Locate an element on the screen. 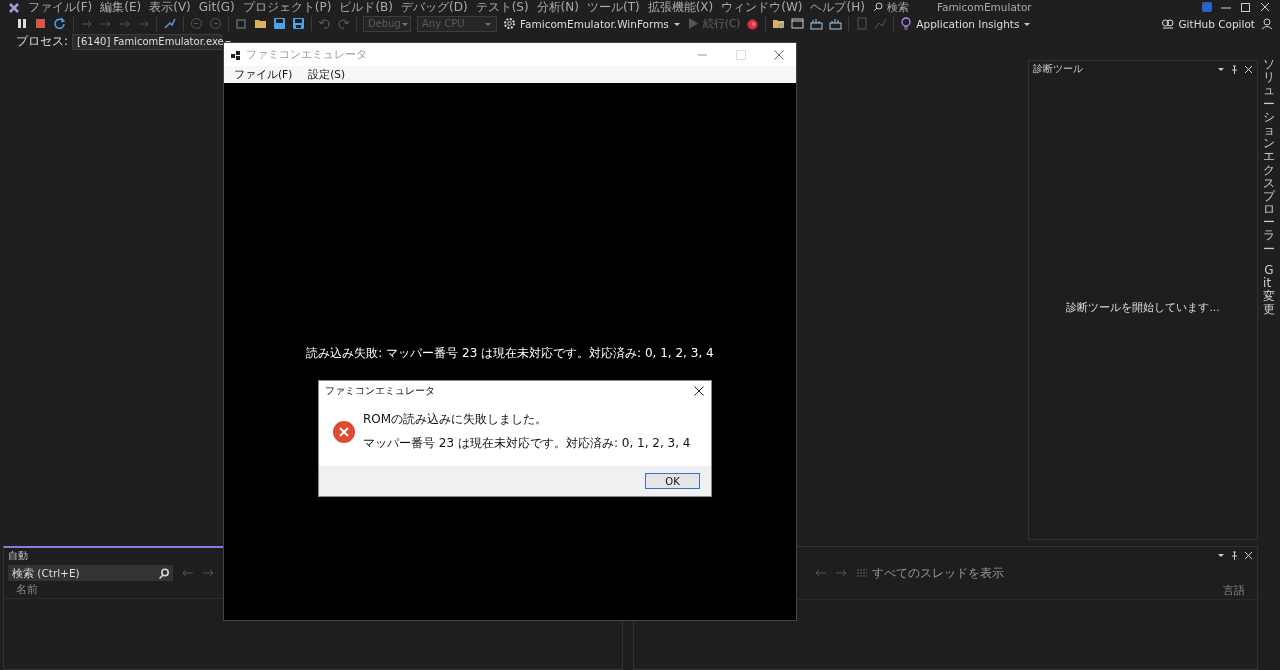  redo-icon is located at coordinates (343, 23).